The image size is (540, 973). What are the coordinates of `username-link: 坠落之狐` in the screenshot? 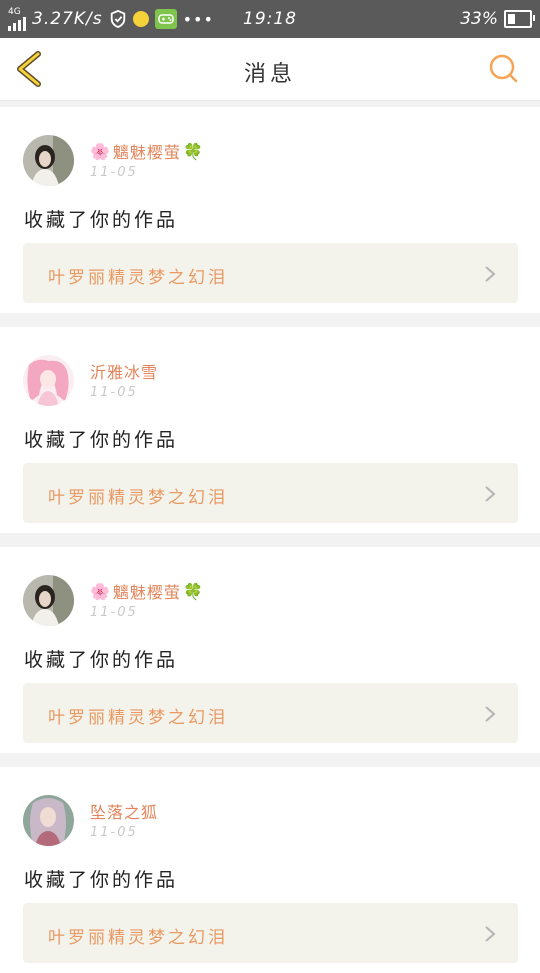 It's located at (124, 811).